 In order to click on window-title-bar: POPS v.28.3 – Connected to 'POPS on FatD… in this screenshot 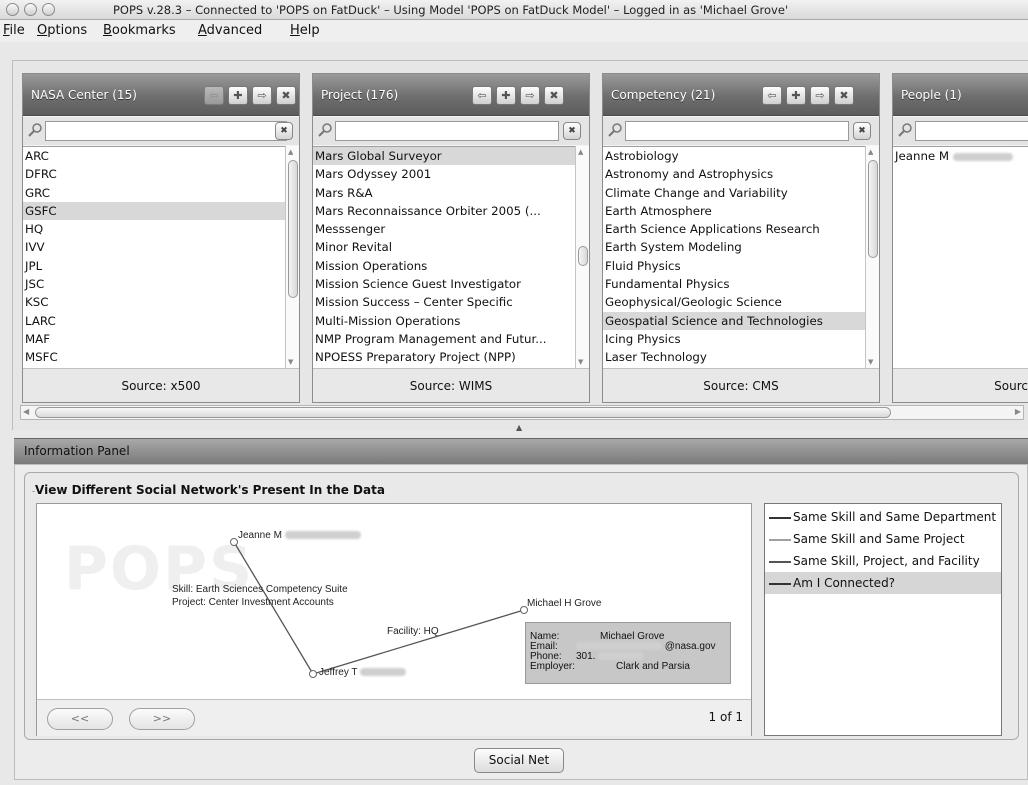, I will do `click(514, 10)`.